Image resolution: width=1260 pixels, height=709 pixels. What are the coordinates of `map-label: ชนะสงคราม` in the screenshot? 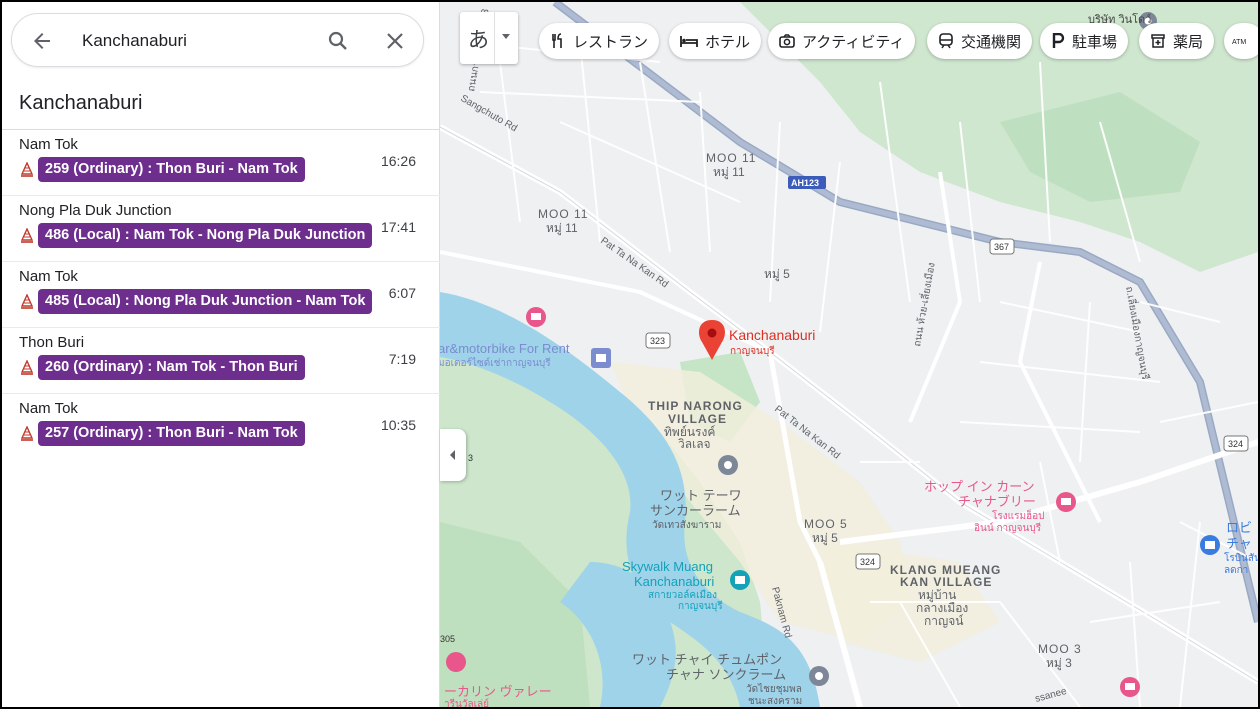 It's located at (775, 701).